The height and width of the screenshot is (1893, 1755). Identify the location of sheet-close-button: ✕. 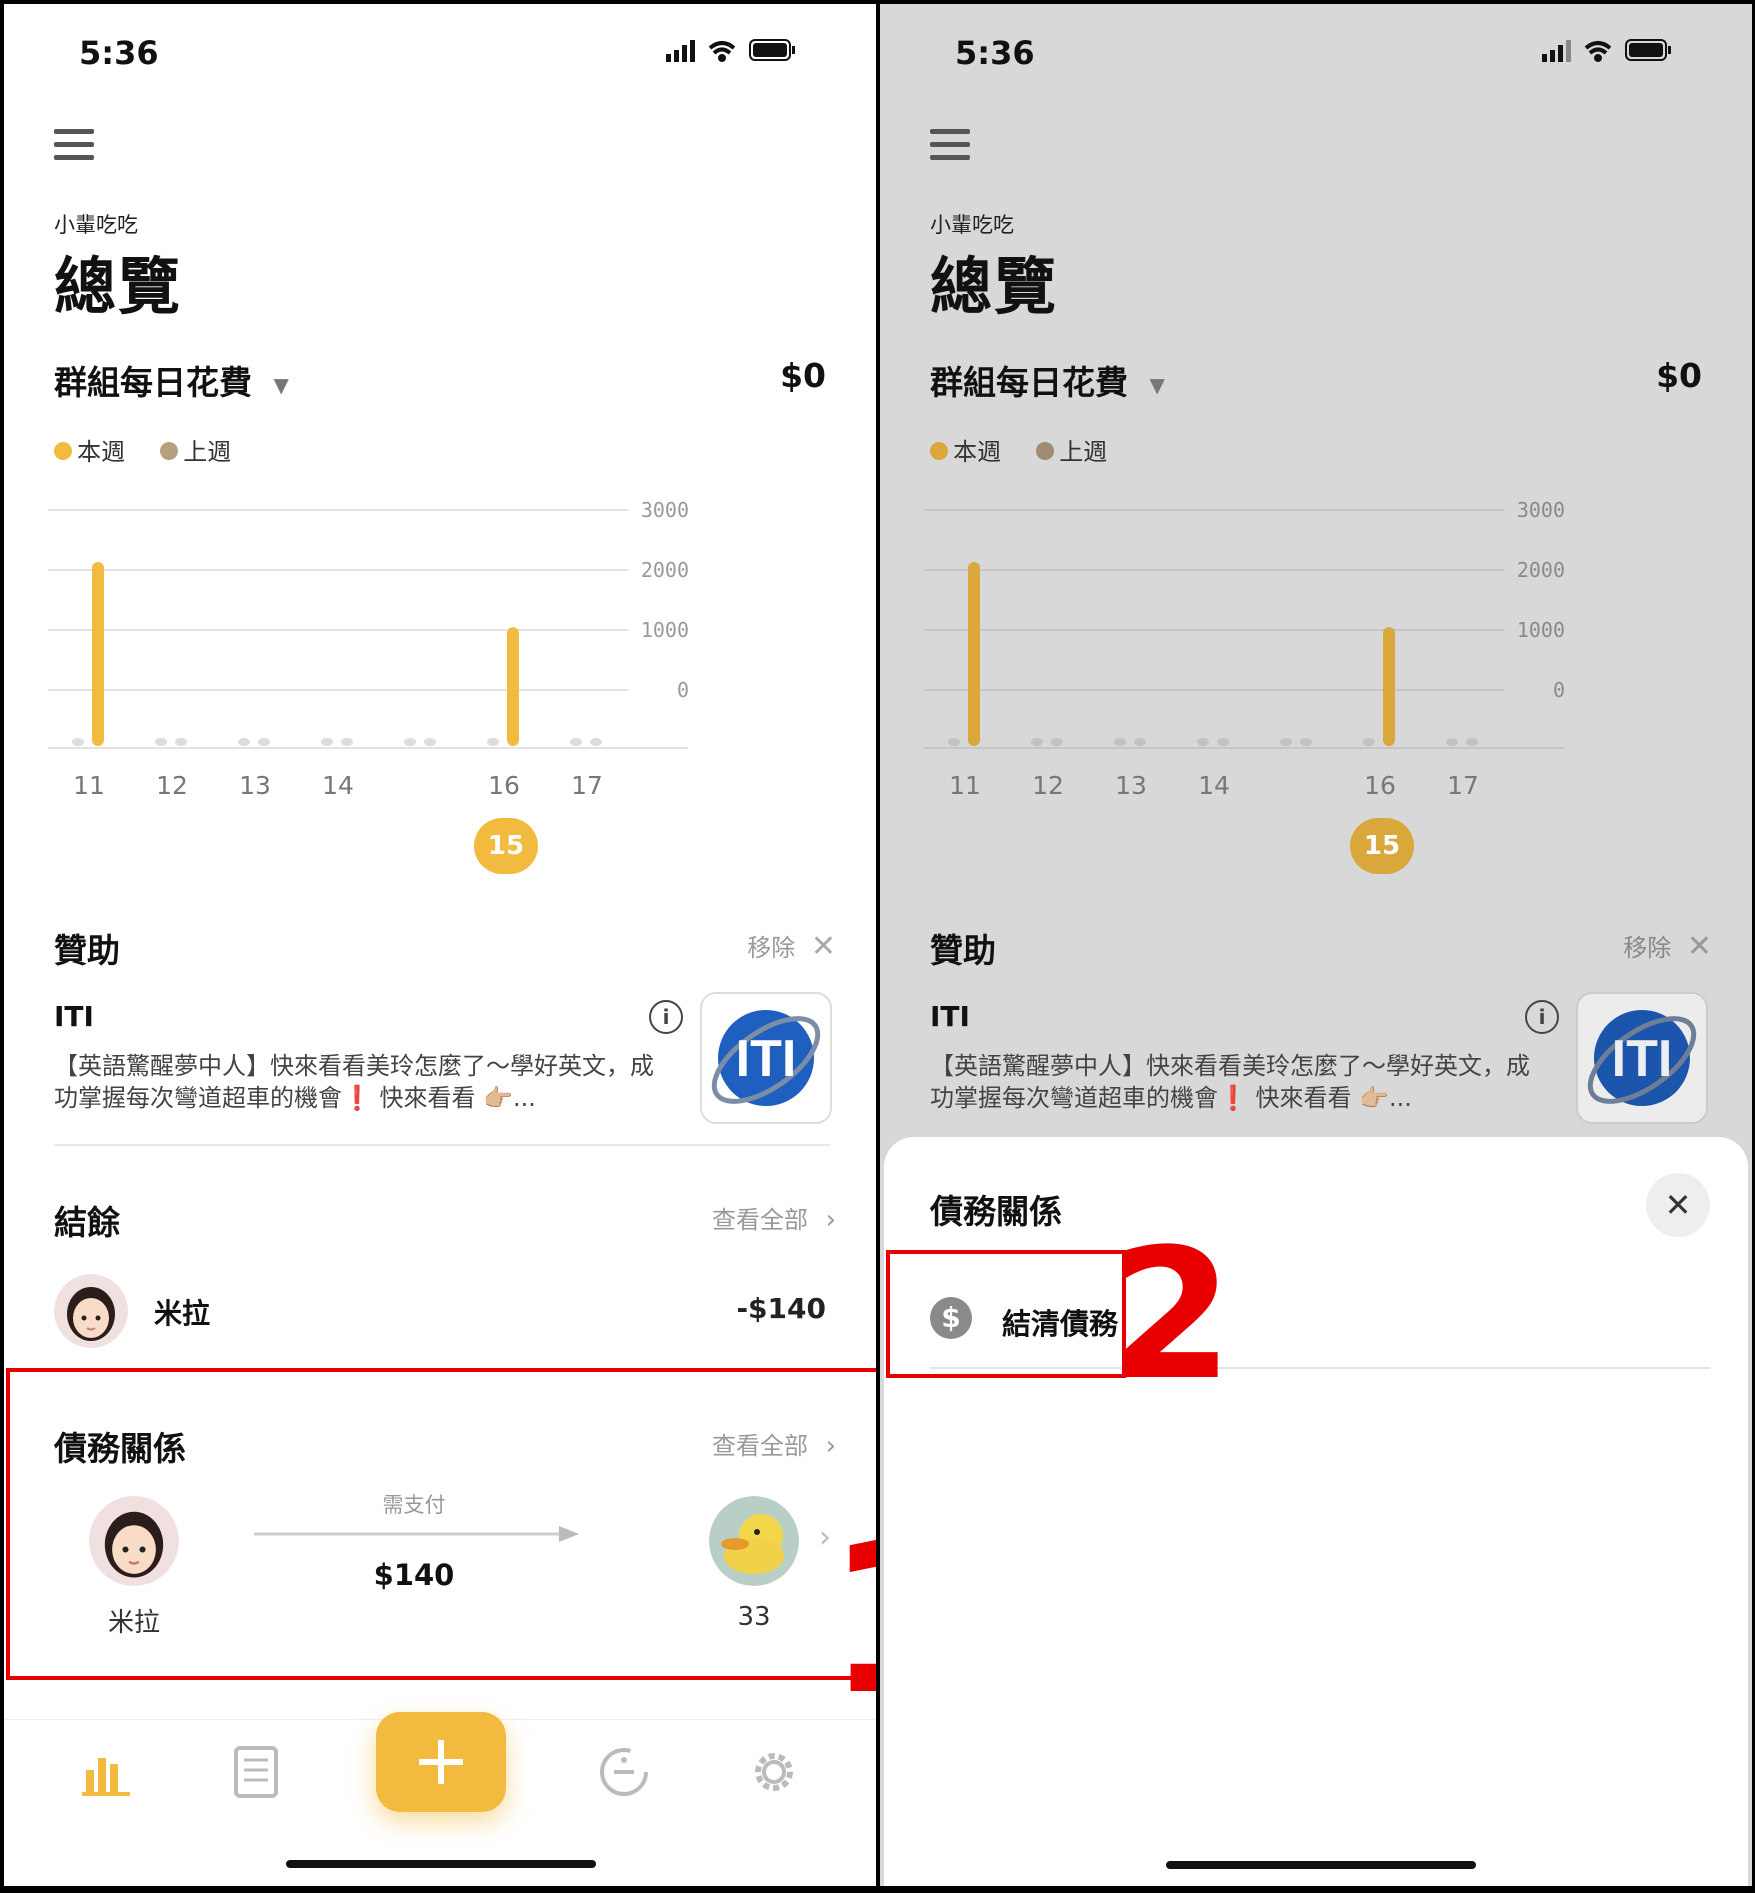
(1678, 1205).